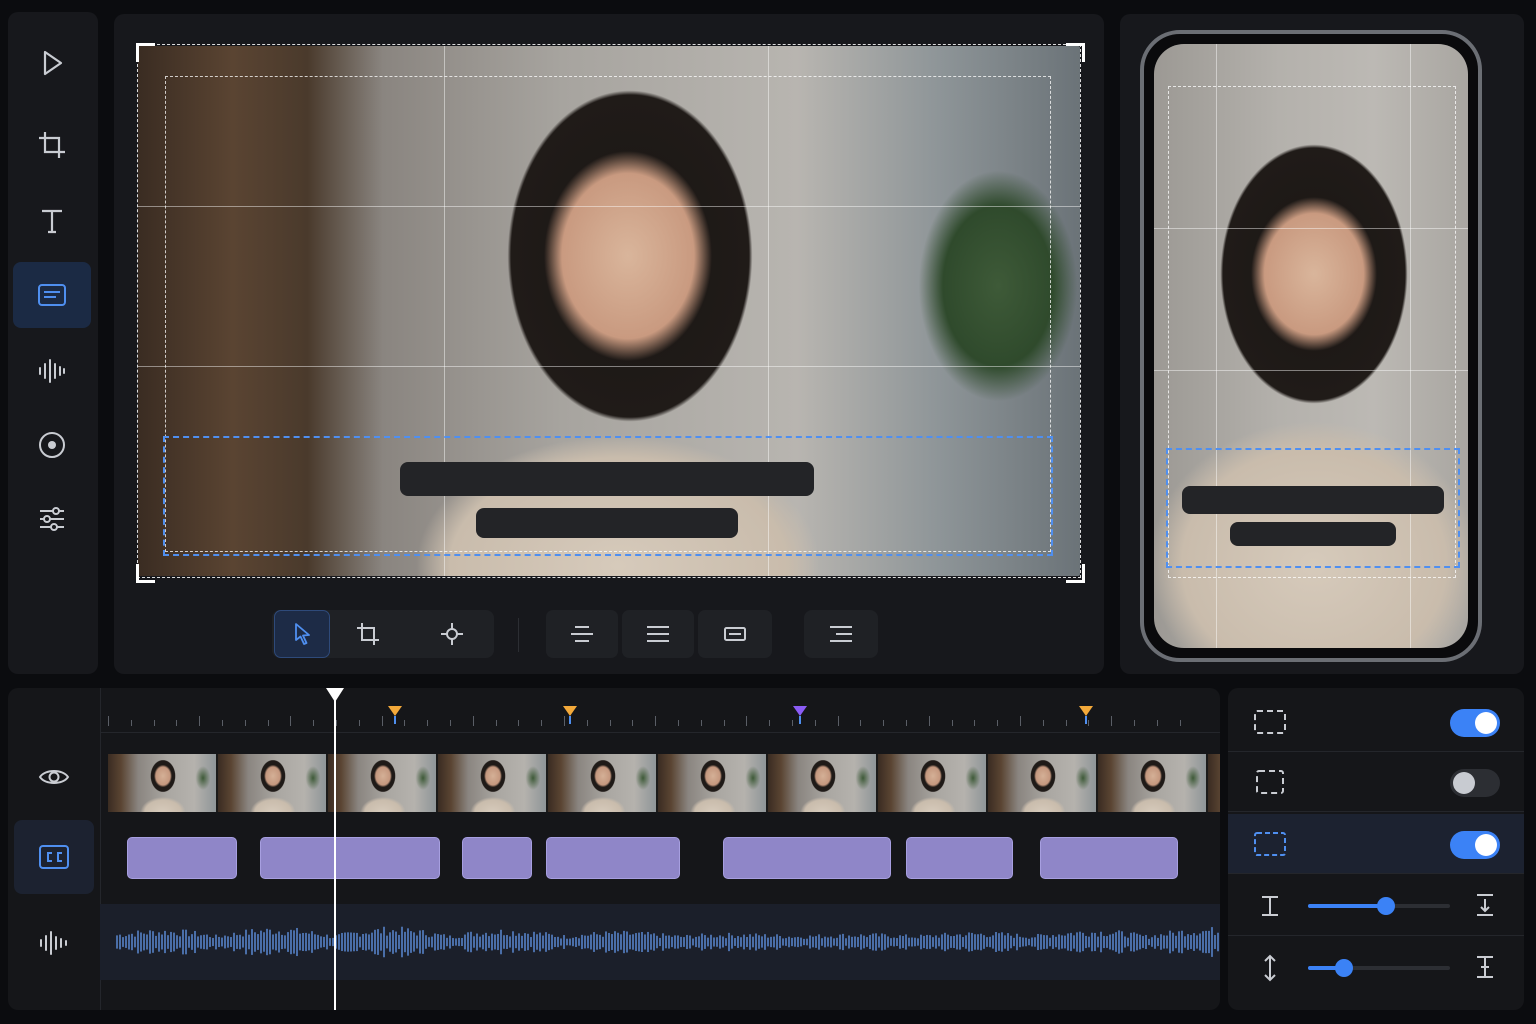 The height and width of the screenshot is (1024, 1536). What do you see at coordinates (1075, 52) in the screenshot?
I see `crop-handle-top-right` at bounding box center [1075, 52].